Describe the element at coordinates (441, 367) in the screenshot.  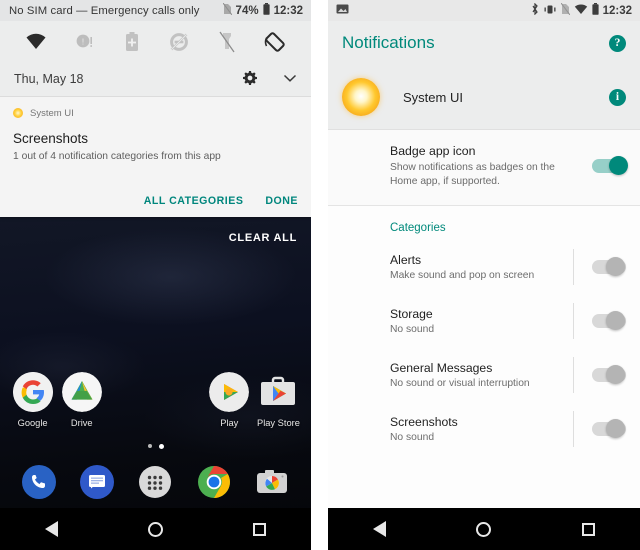
I see `category-title: General Messages` at that location.